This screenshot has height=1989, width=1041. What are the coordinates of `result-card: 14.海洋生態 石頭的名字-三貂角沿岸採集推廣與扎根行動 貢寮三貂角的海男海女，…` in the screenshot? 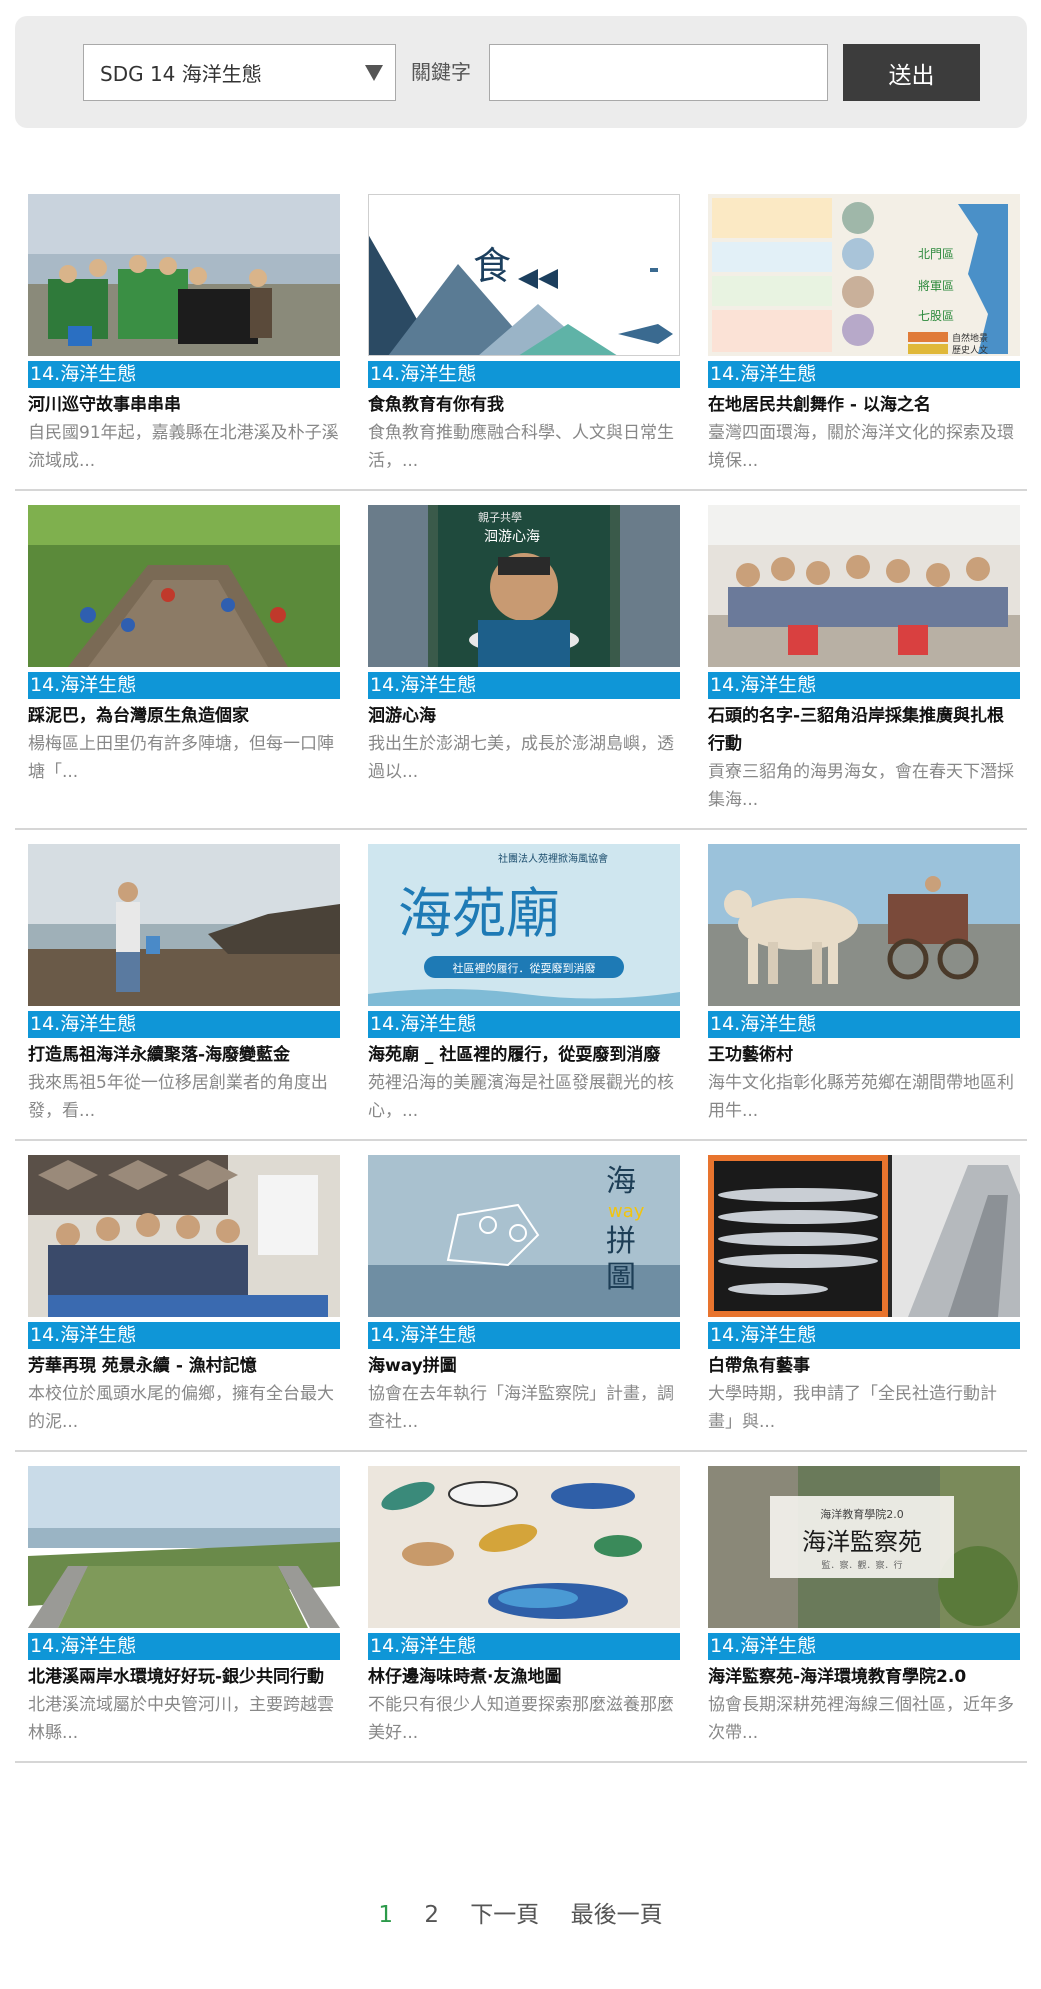 It's located at (864, 661).